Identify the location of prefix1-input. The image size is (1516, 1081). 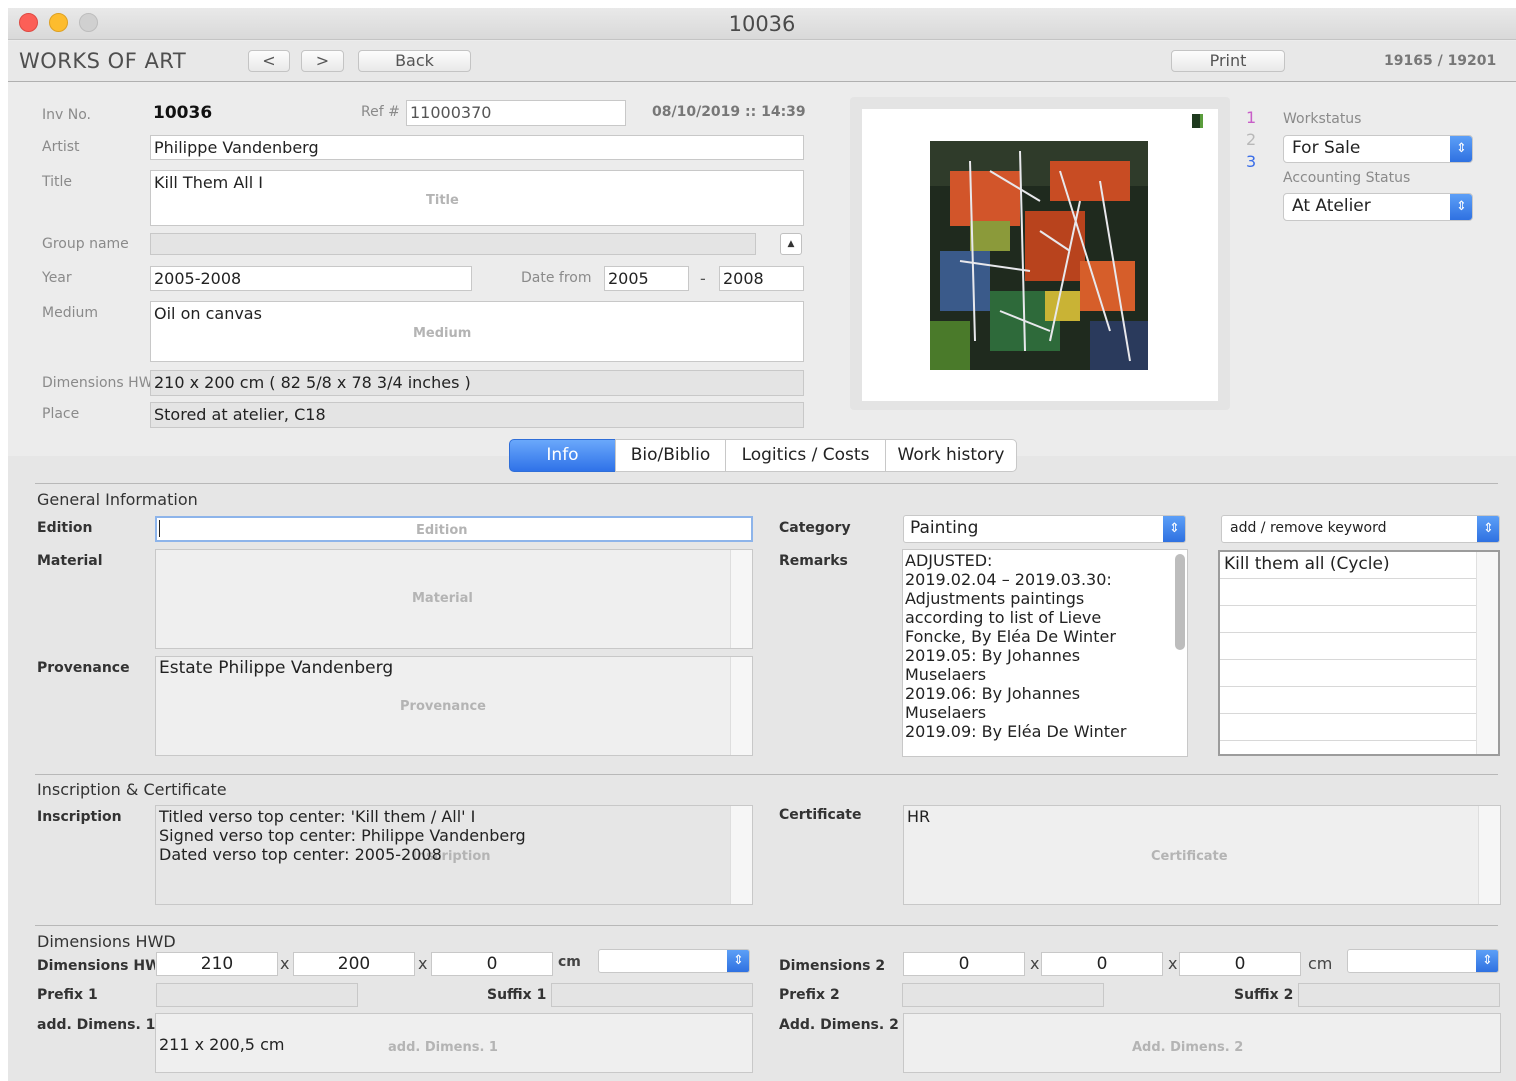
(257, 995).